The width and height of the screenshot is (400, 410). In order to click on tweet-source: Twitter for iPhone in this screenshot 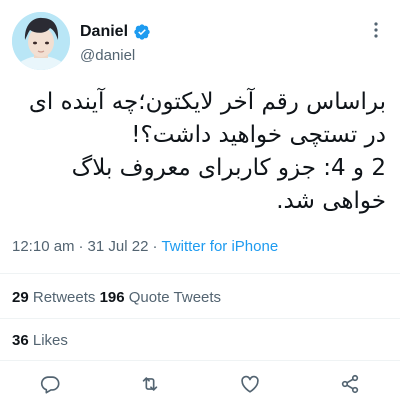, I will do `click(219, 246)`.